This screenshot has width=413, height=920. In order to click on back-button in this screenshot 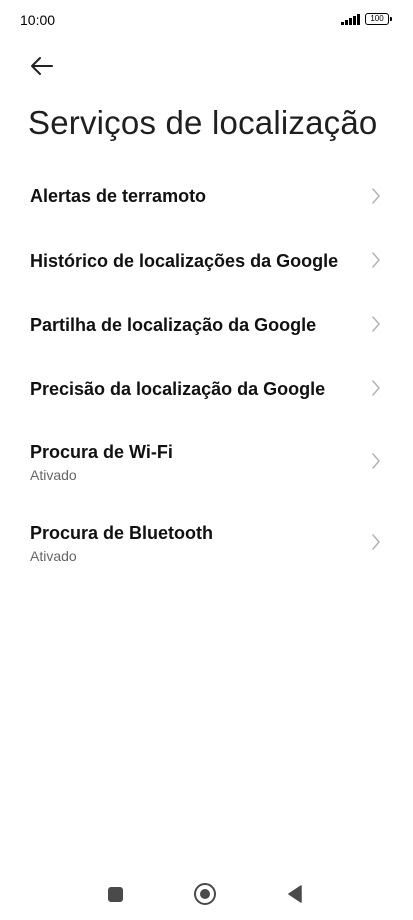, I will do `click(42, 66)`.